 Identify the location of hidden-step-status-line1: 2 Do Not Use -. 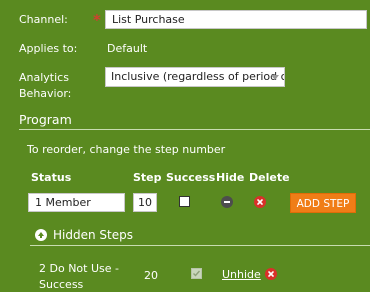
(79, 268).